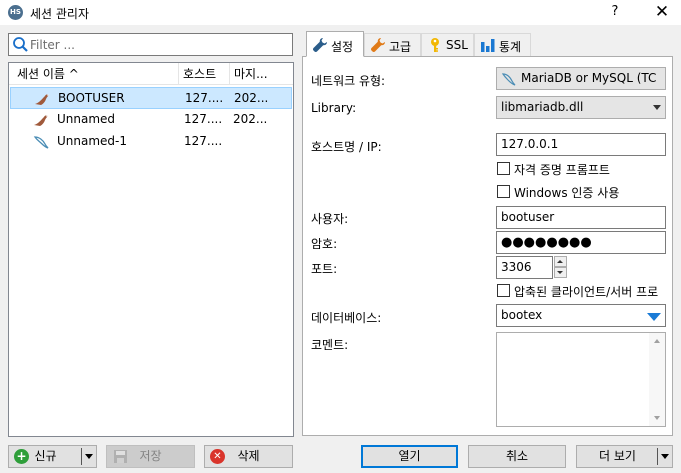 This screenshot has height=473, width=681. I want to click on scroll-up-icon, so click(657, 341).